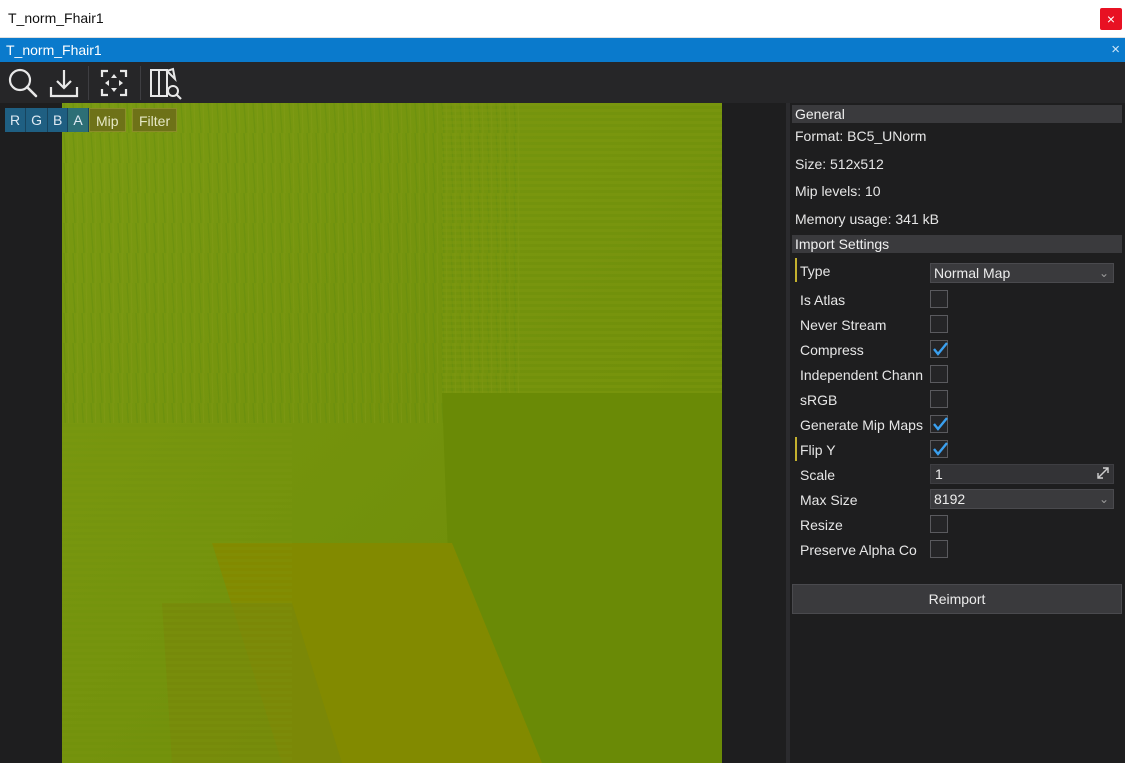 This screenshot has width=1125, height=763. What do you see at coordinates (815, 271) in the screenshot?
I see `type-label: Type` at bounding box center [815, 271].